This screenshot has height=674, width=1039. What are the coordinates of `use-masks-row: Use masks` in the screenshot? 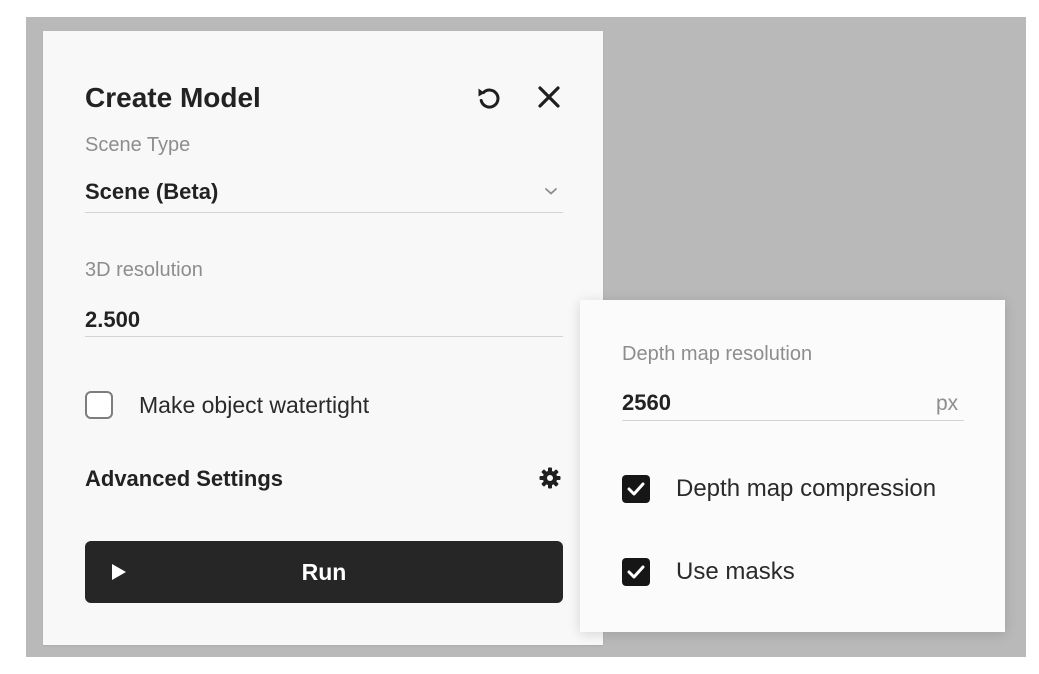 It's located at (708, 572).